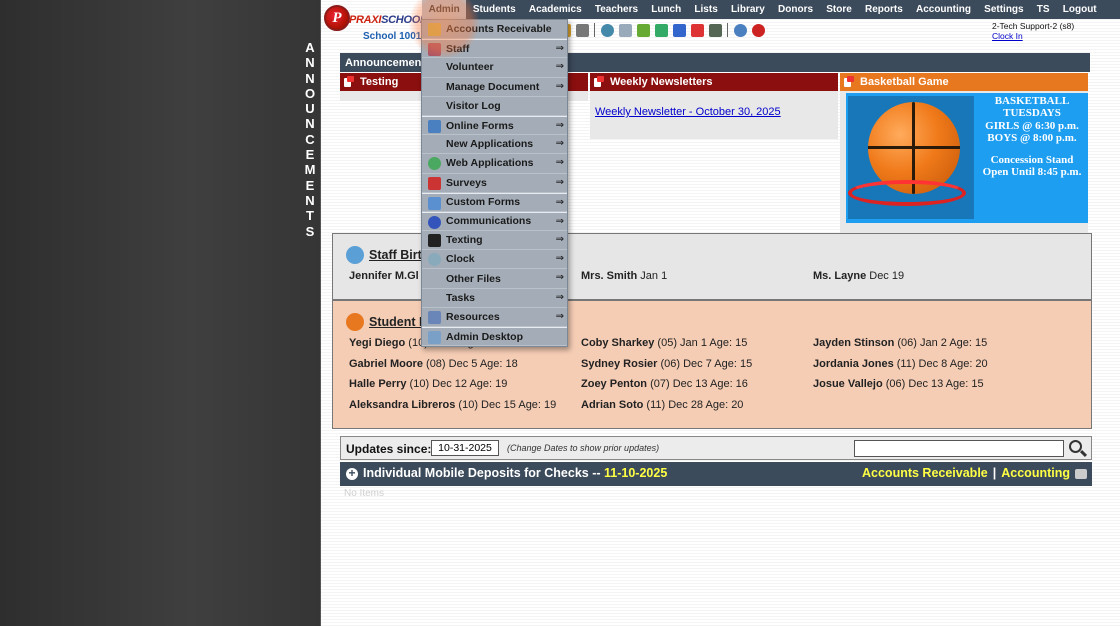 Image resolution: width=1120 pixels, height=626 pixels. What do you see at coordinates (925, 473) in the screenshot?
I see `accounts-receivable-link: Accounts Receivable` at bounding box center [925, 473].